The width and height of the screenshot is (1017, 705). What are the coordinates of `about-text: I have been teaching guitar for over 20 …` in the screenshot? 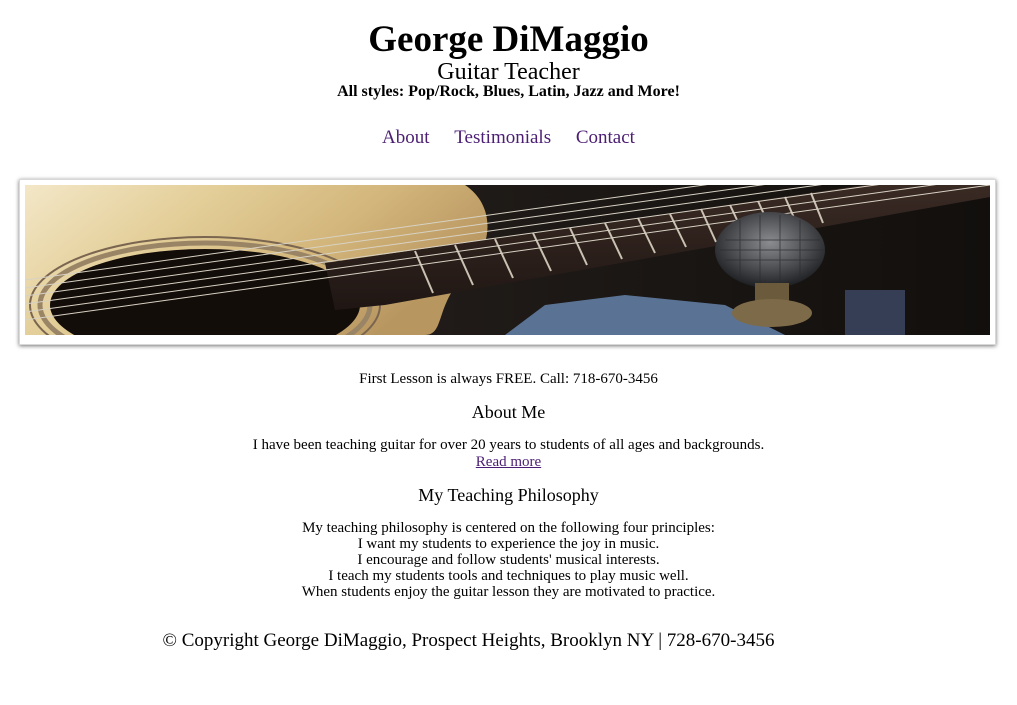 It's located at (508, 445).